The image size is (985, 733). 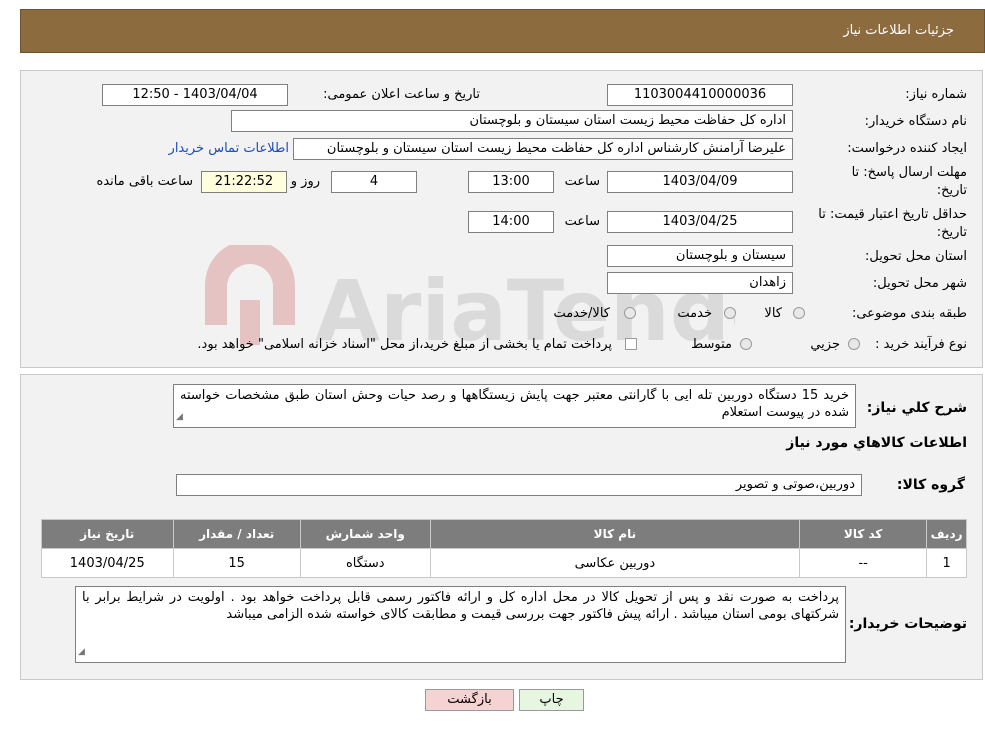 I want to click on table-row: 1 -- دوربین عکاسی دستگاه 15 1403/04/25, so click(x=504, y=563).